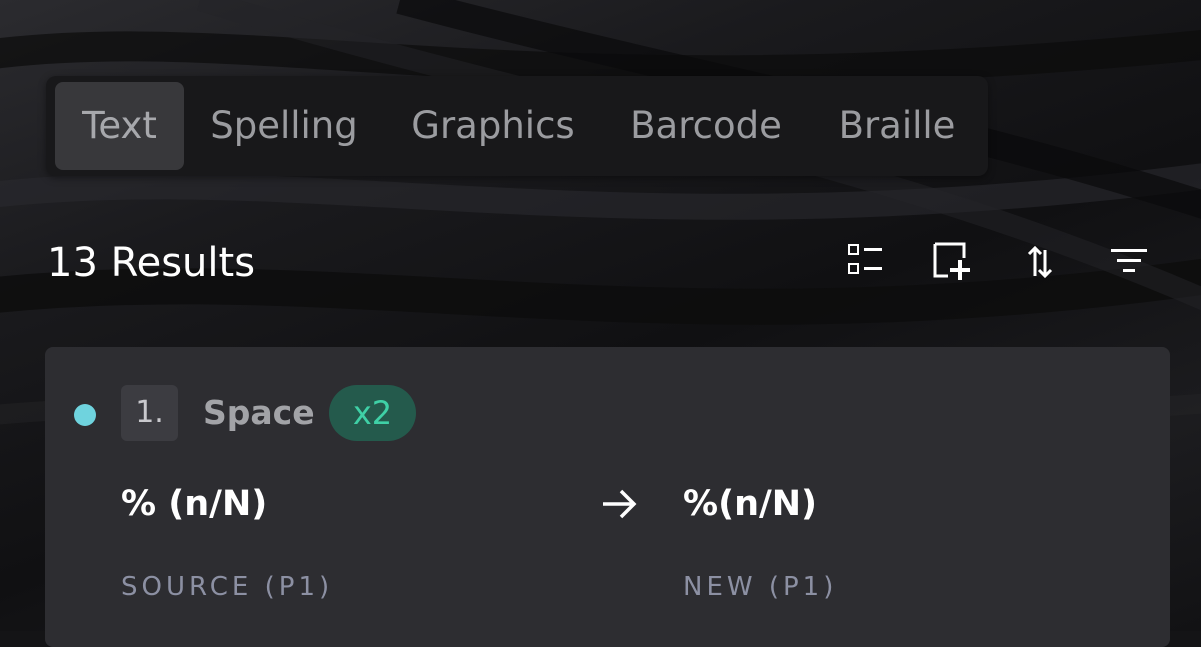  I want to click on filter-button, so click(1131, 263).